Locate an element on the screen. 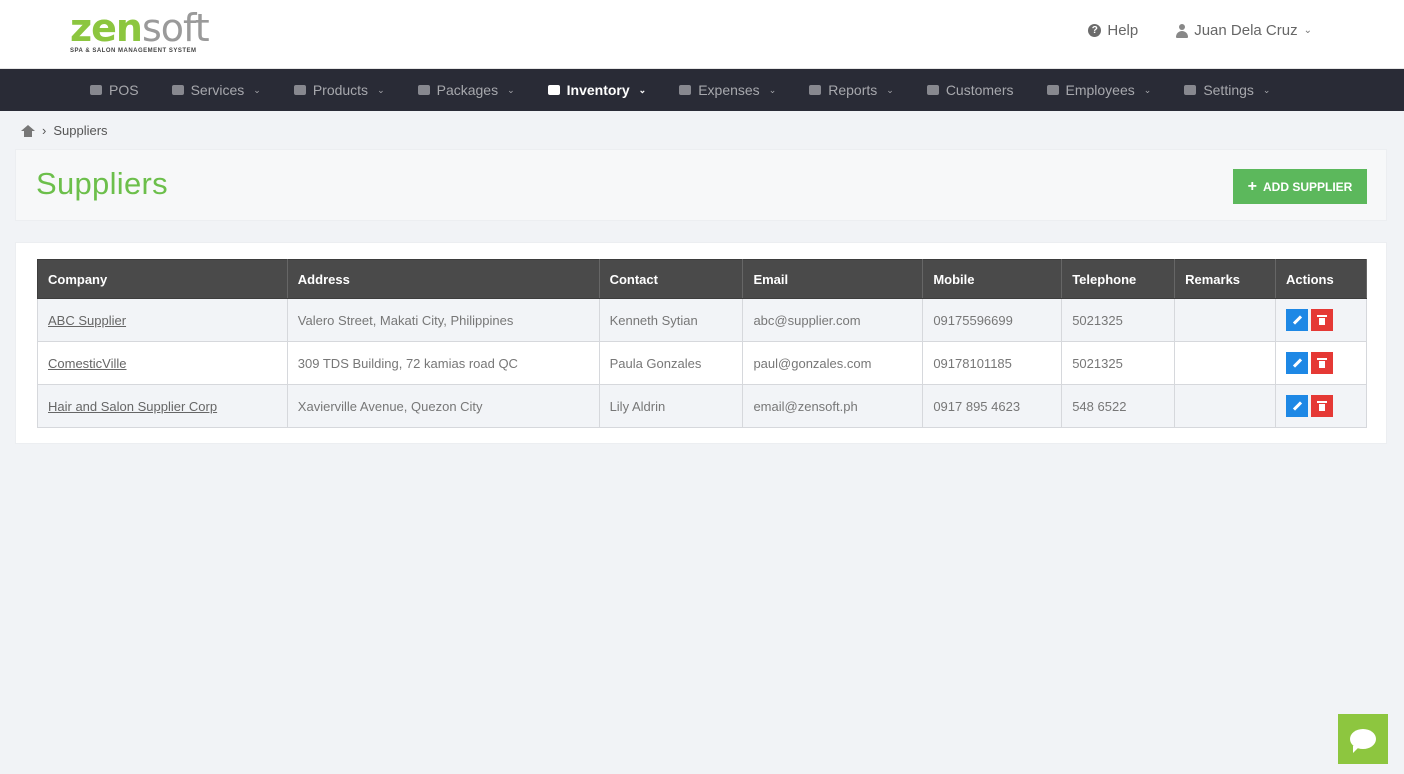 The width and height of the screenshot is (1404, 774). nav-item-reports: Reports ⌄ is located at coordinates (851, 90).